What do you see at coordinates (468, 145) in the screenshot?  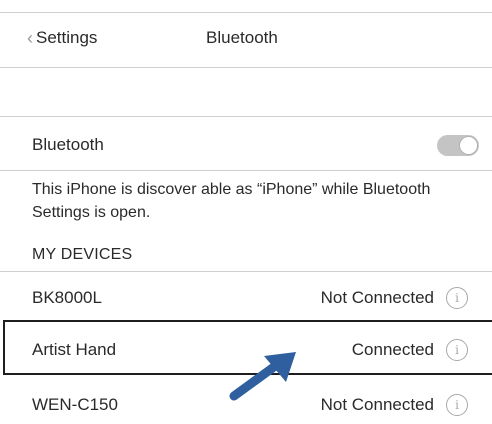 I see `toggle-knob` at bounding box center [468, 145].